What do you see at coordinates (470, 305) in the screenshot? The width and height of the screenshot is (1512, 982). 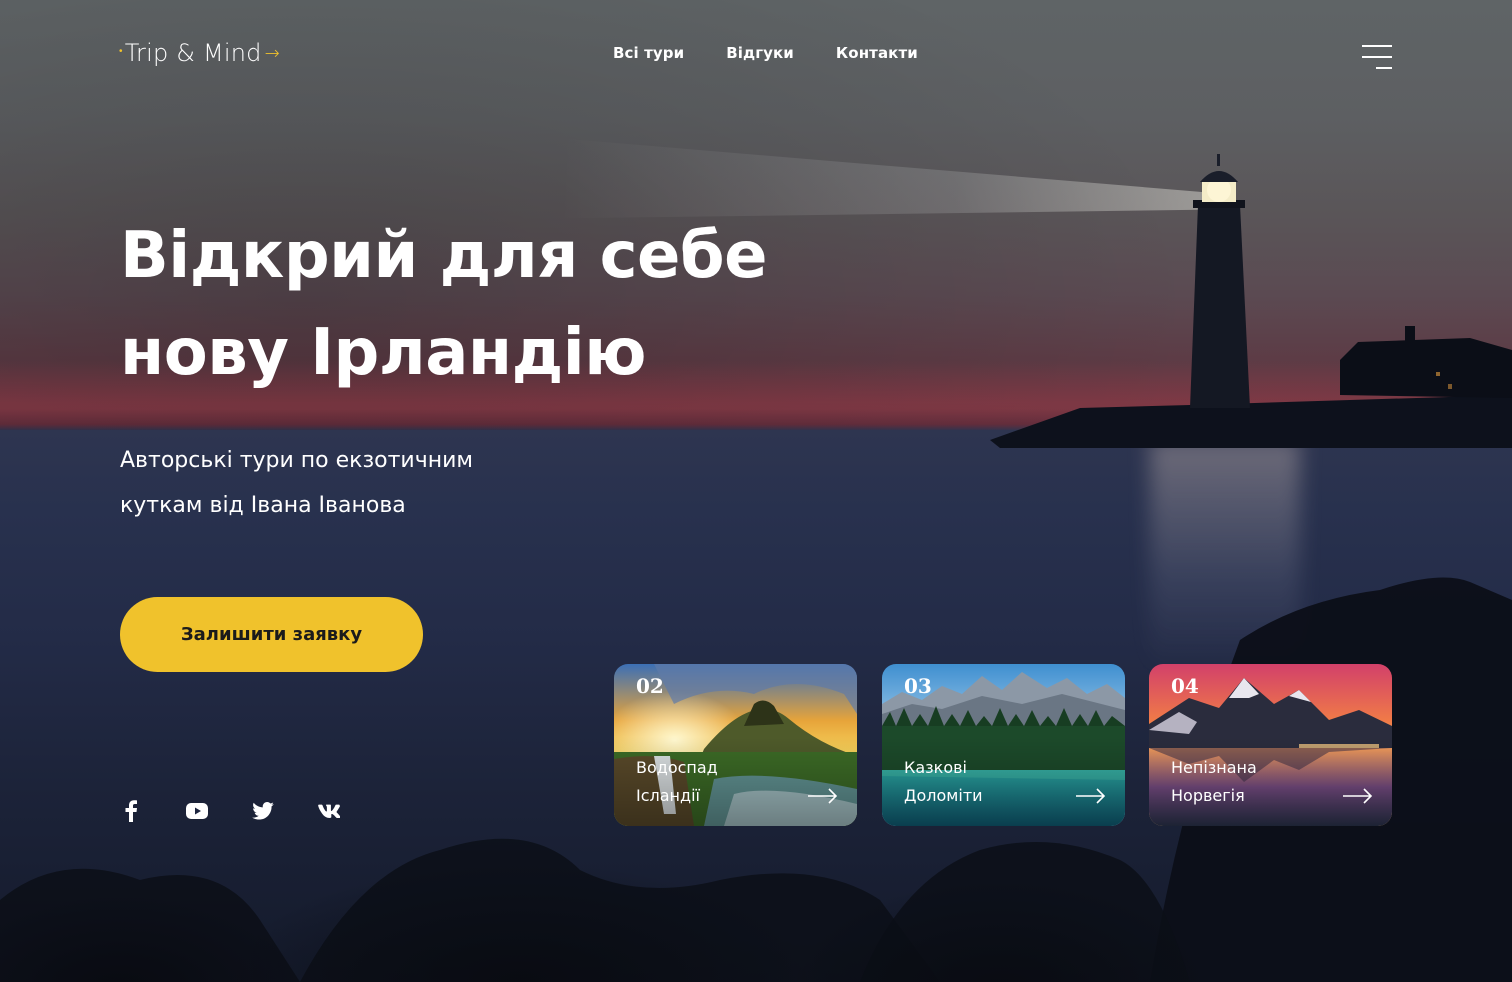 I see `hero-title: Відкрий для себе нову Ірландію` at bounding box center [470, 305].